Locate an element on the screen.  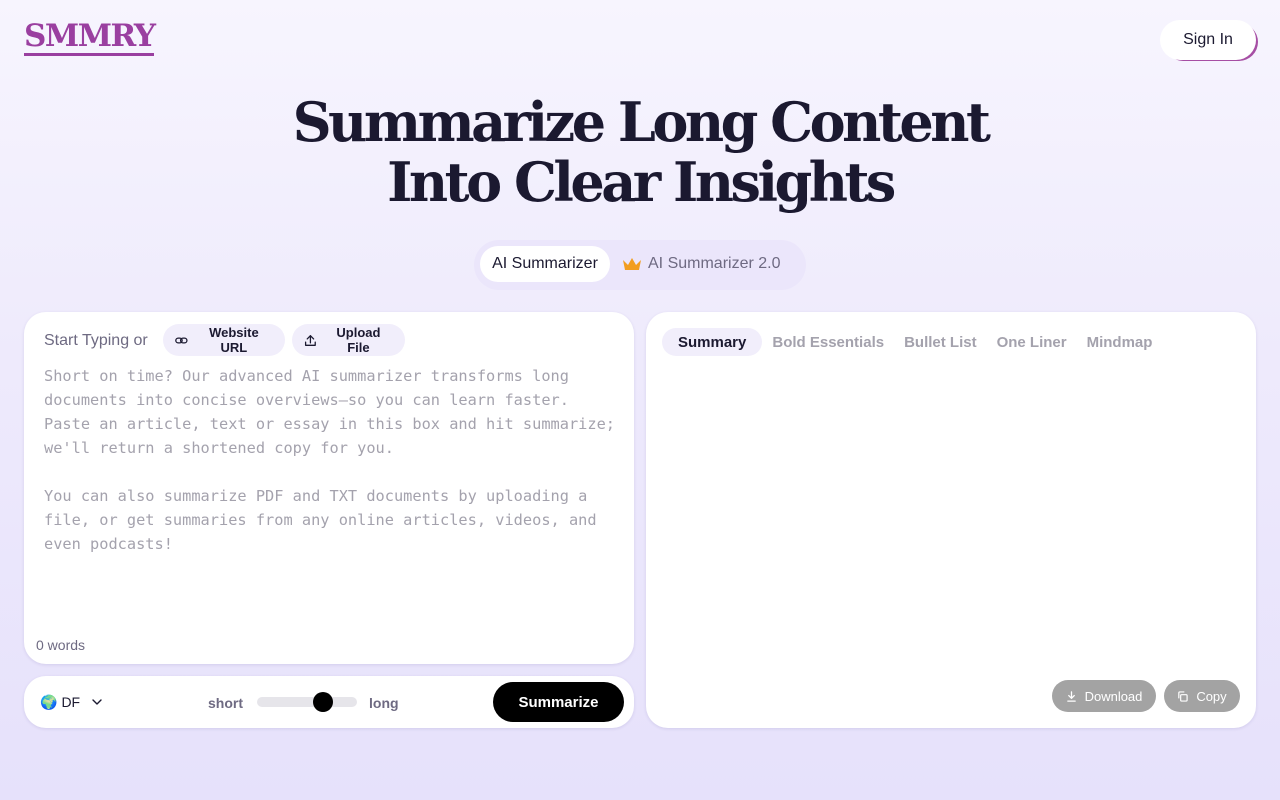
hero-line-2-plain: Into is located at coordinates (450, 182).